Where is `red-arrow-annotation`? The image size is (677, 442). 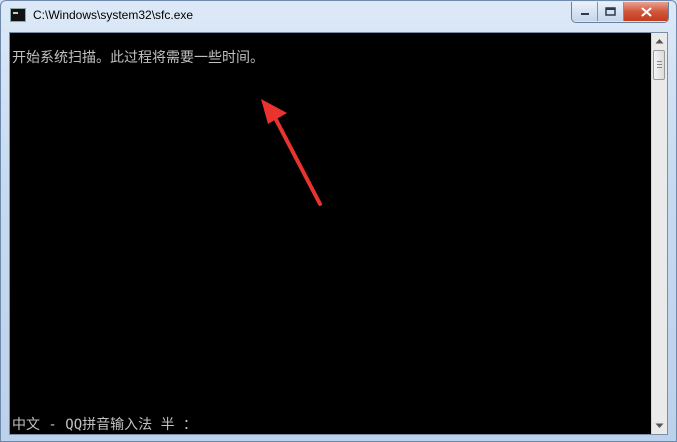
red-arrow-annotation is located at coordinates (291, 152).